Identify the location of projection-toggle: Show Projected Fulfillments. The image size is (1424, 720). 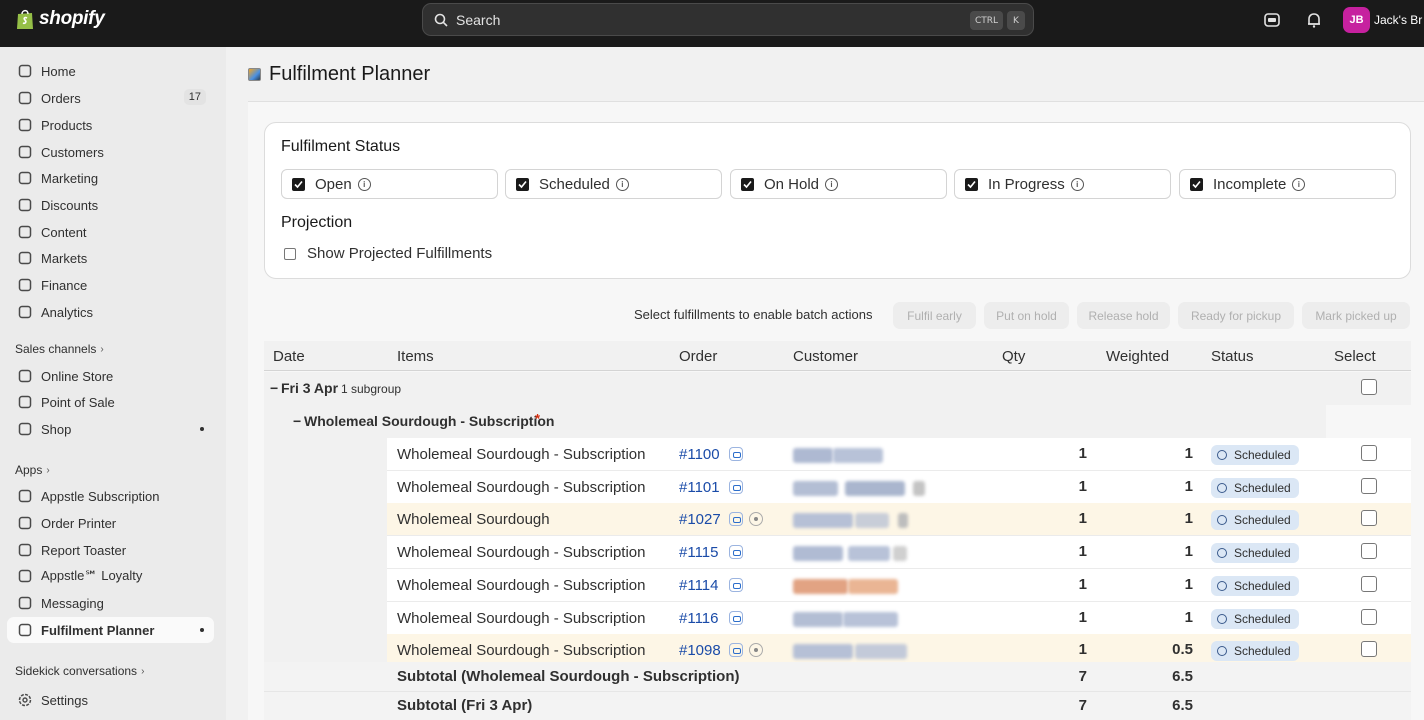
(388, 253).